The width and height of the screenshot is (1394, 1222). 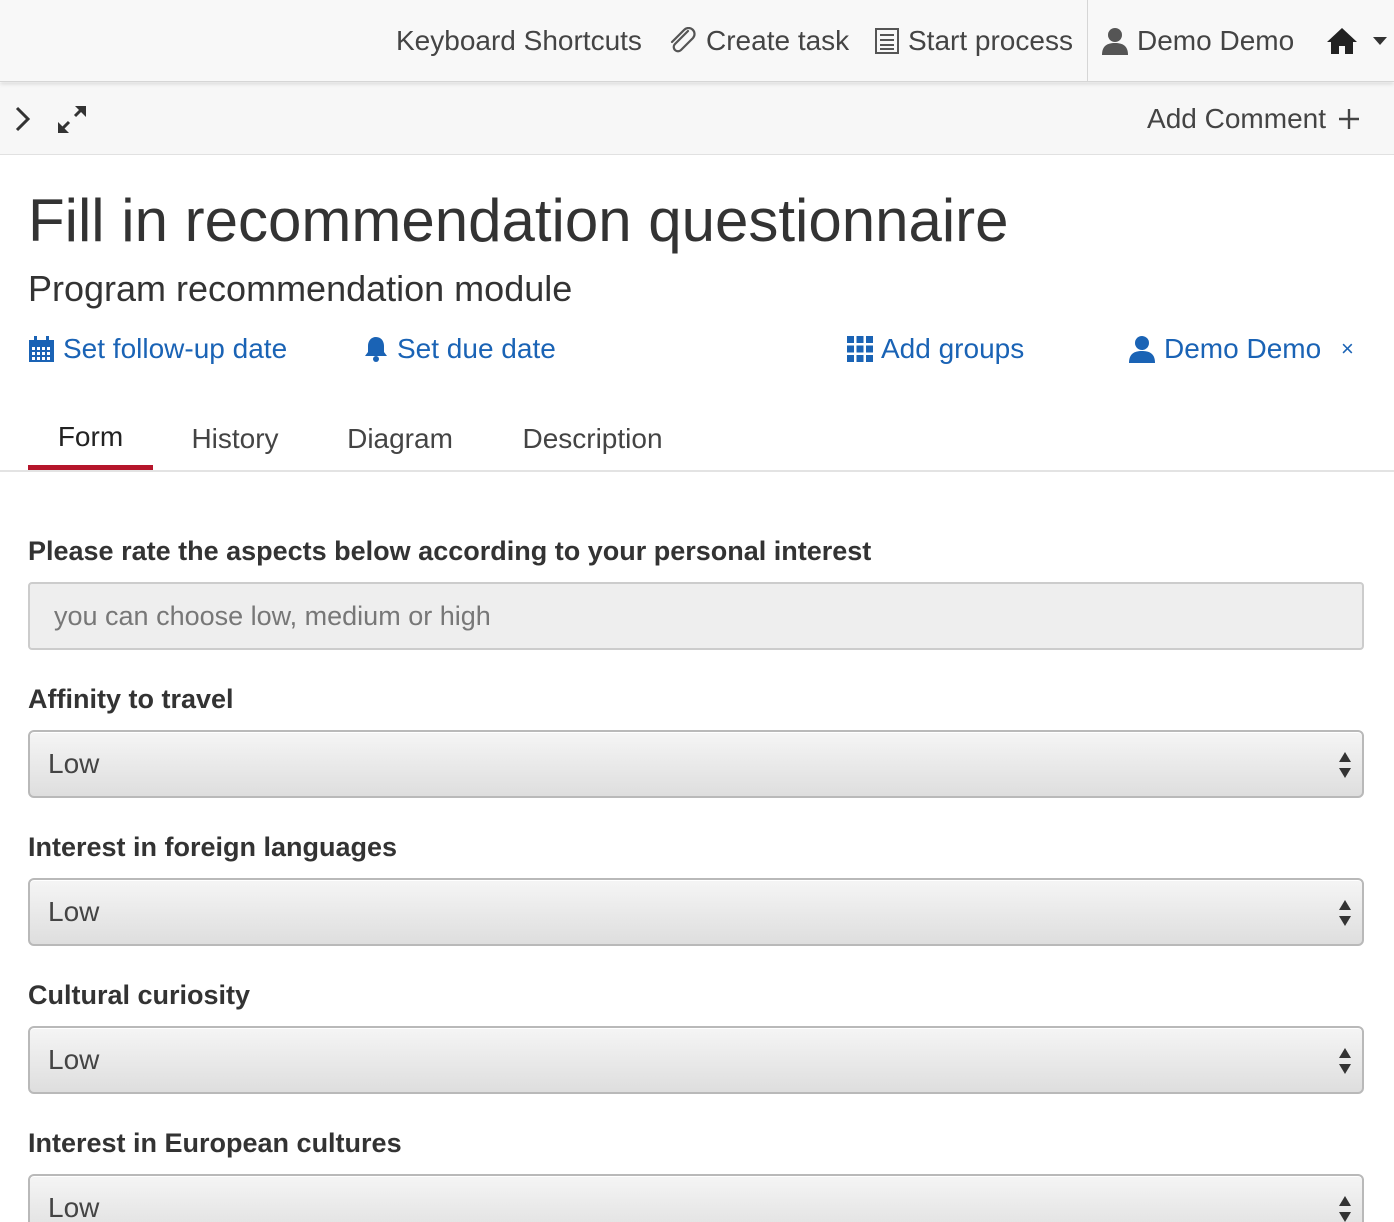 What do you see at coordinates (1243, 348) in the screenshot?
I see `assignee-label: Demo Demo` at bounding box center [1243, 348].